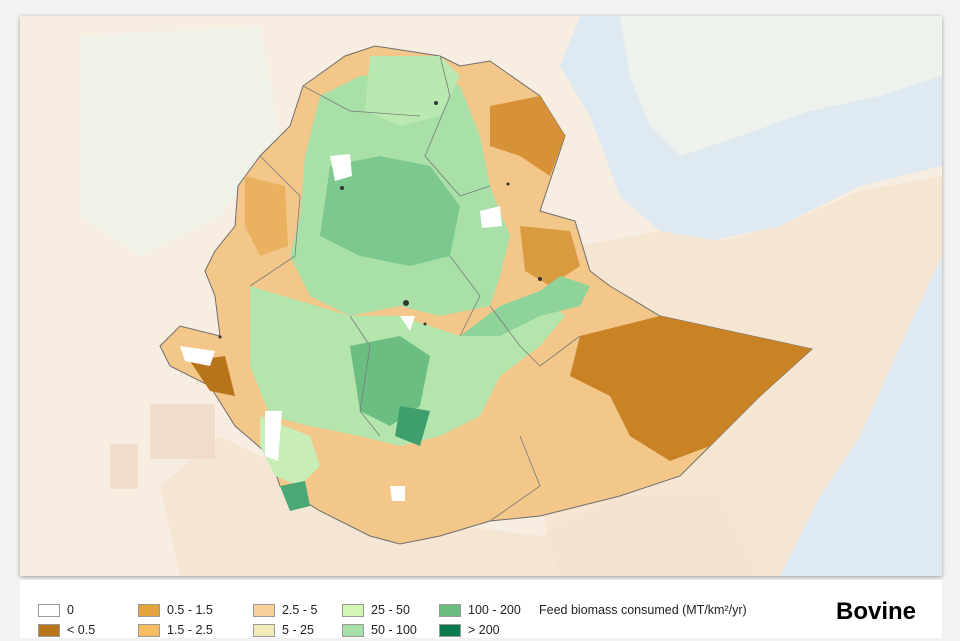 This screenshot has height=641, width=960. What do you see at coordinates (494, 610) in the screenshot?
I see `legend-label: 100 - 200` at bounding box center [494, 610].